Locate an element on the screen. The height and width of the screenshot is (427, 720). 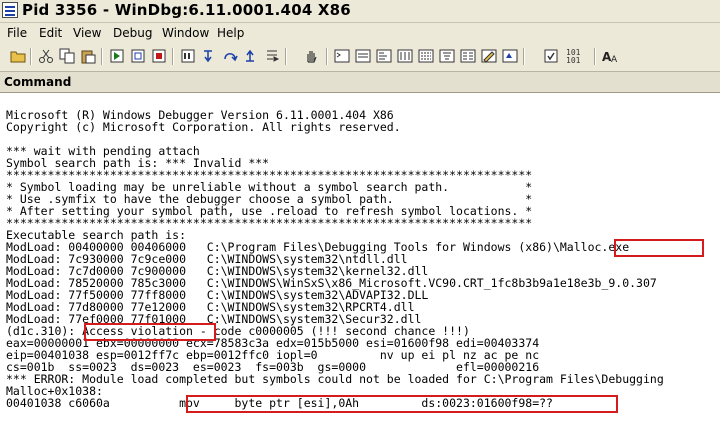
open-icon is located at coordinates (18, 56).